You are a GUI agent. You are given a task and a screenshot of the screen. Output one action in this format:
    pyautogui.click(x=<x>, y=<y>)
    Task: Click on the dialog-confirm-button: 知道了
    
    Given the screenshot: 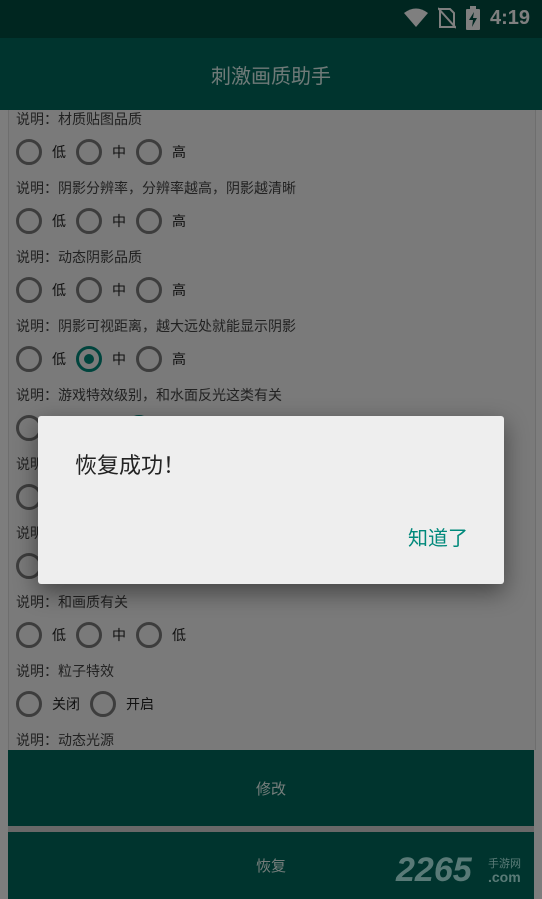 What is the action you would take?
    pyautogui.click(x=438, y=536)
    